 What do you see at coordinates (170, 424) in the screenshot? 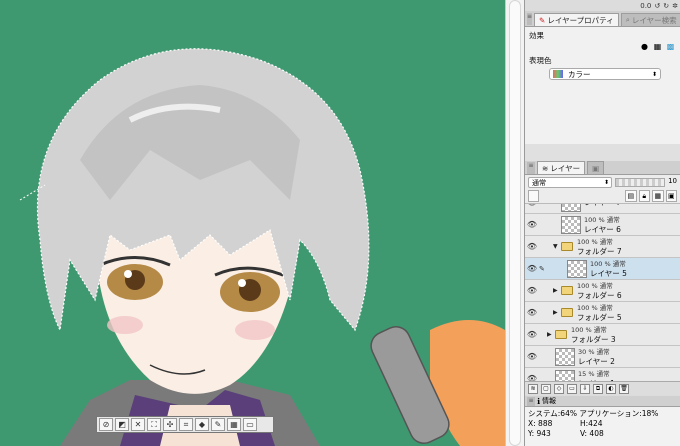
I see `expand-selection-icon: ✣` at bounding box center [170, 424].